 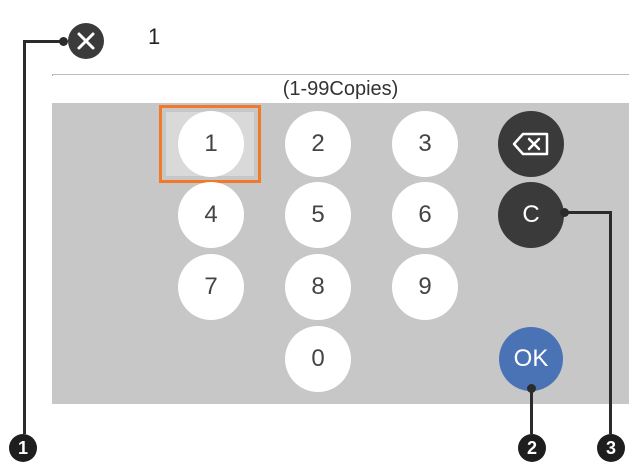 What do you see at coordinates (318, 144) in the screenshot?
I see `key-2: 2` at bounding box center [318, 144].